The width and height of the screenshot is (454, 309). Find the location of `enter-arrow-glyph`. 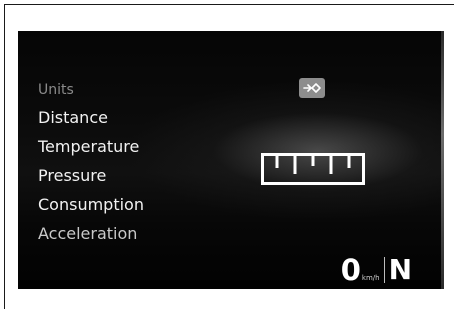

enter-arrow-glyph is located at coordinates (312, 88).